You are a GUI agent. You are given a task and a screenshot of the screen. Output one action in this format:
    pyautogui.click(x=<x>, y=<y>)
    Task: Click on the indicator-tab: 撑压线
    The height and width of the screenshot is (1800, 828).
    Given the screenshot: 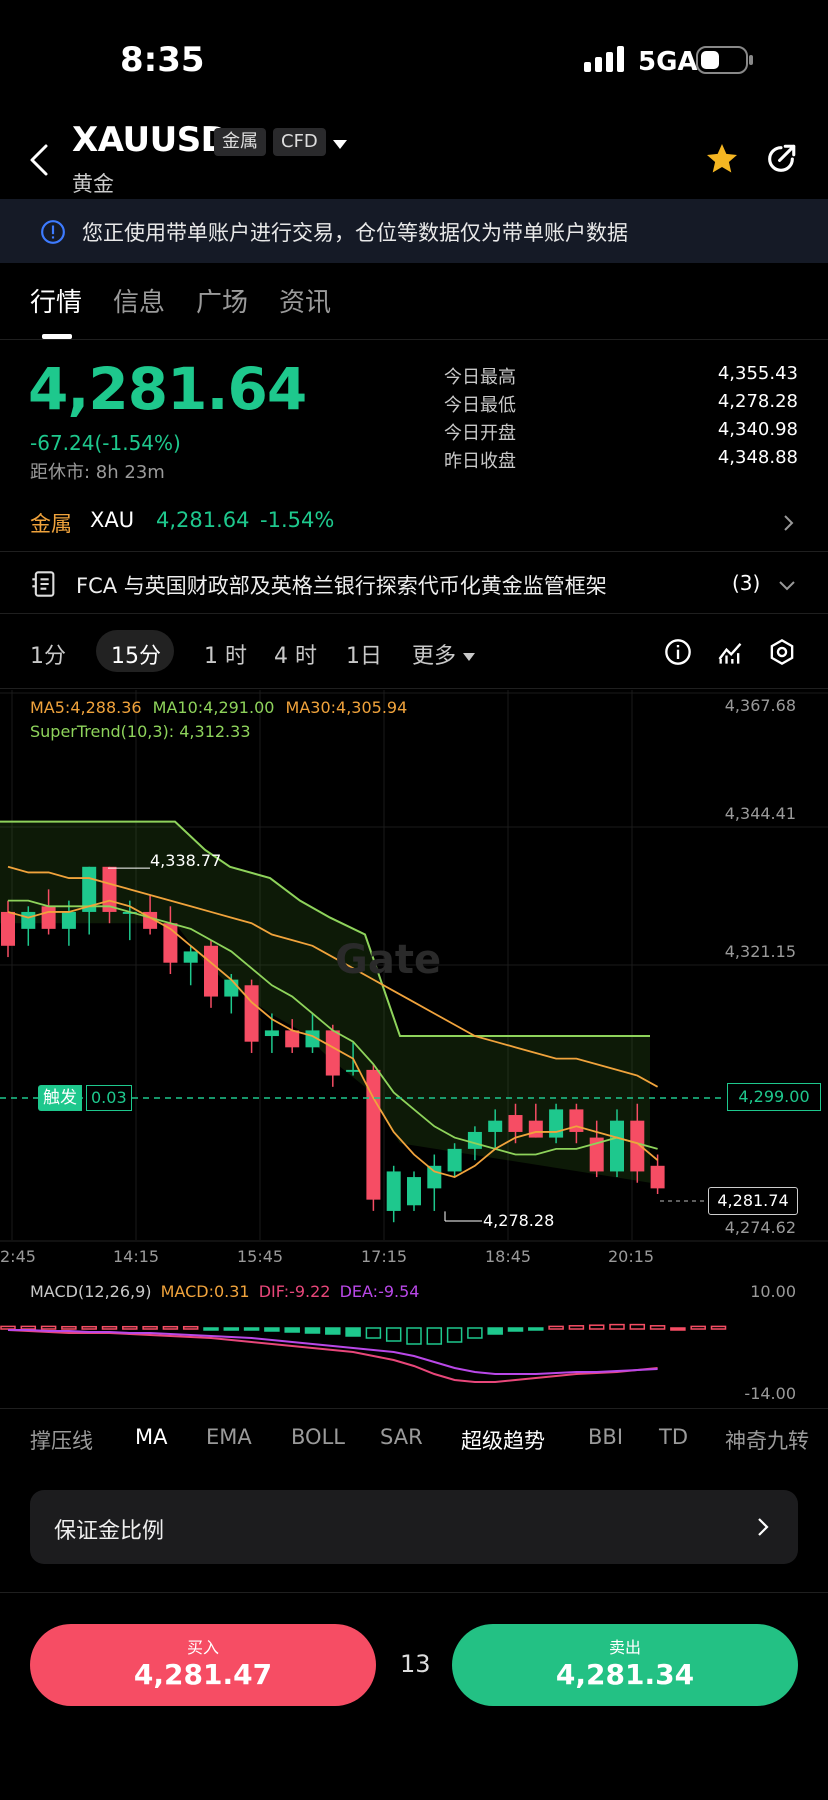 What is the action you would take?
    pyautogui.click(x=61, y=1440)
    